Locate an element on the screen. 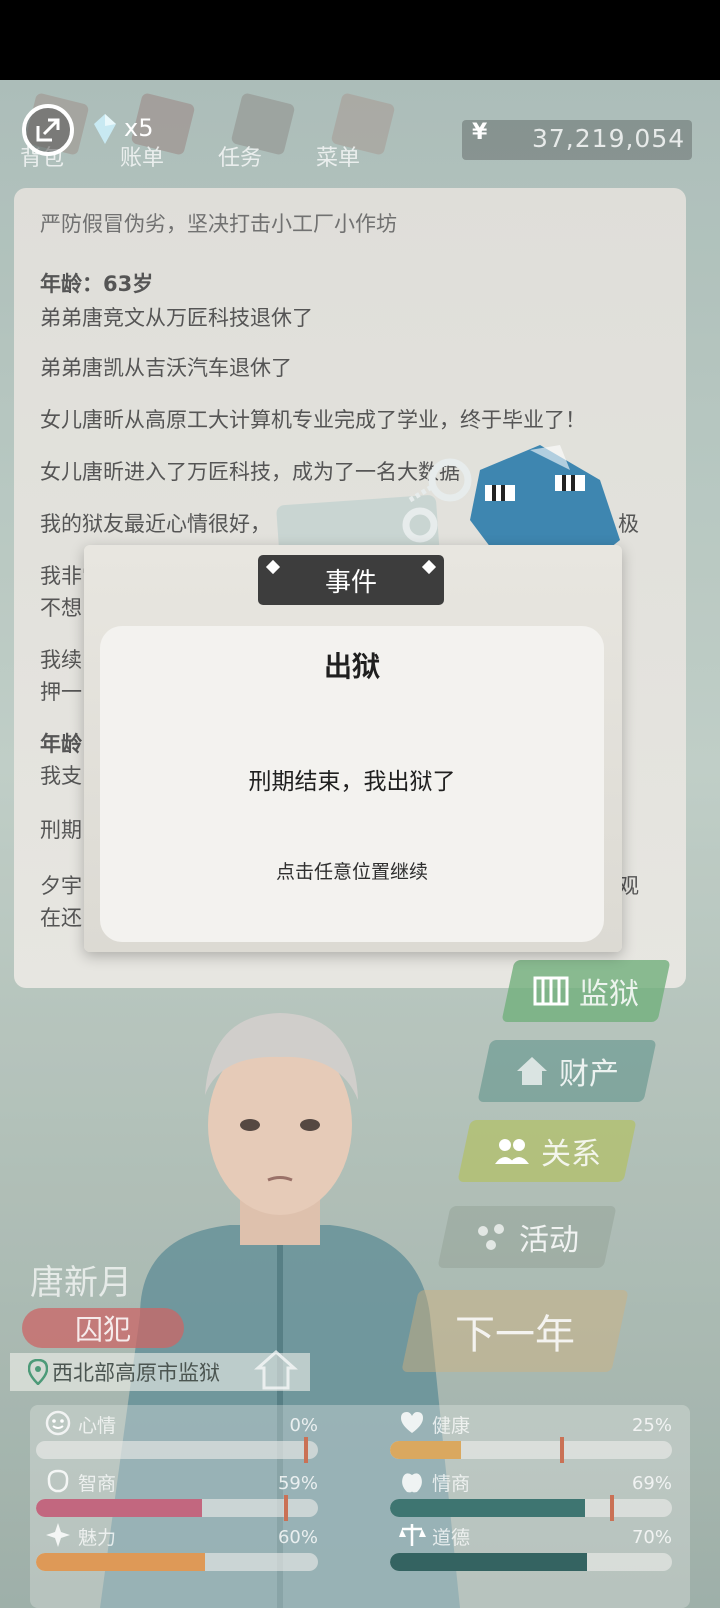 The image size is (720, 1608). event-tag: 事件 is located at coordinates (351, 580).